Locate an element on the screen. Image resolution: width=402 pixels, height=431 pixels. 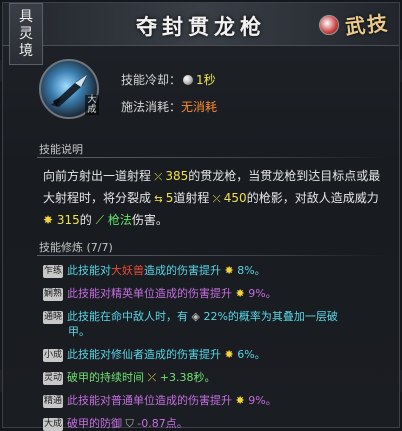
mod-text: 破甲的防御 is located at coordinates (94, 423).